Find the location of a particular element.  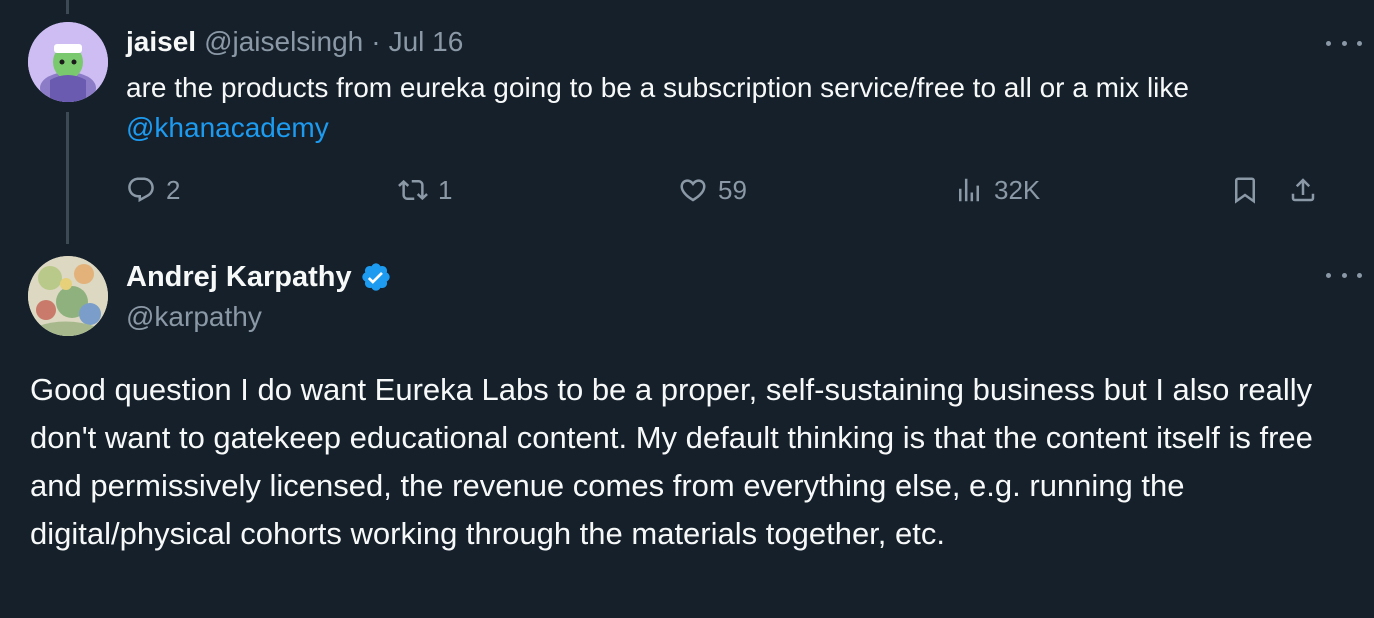

reply-more-options-icon is located at coordinates (1344, 43).